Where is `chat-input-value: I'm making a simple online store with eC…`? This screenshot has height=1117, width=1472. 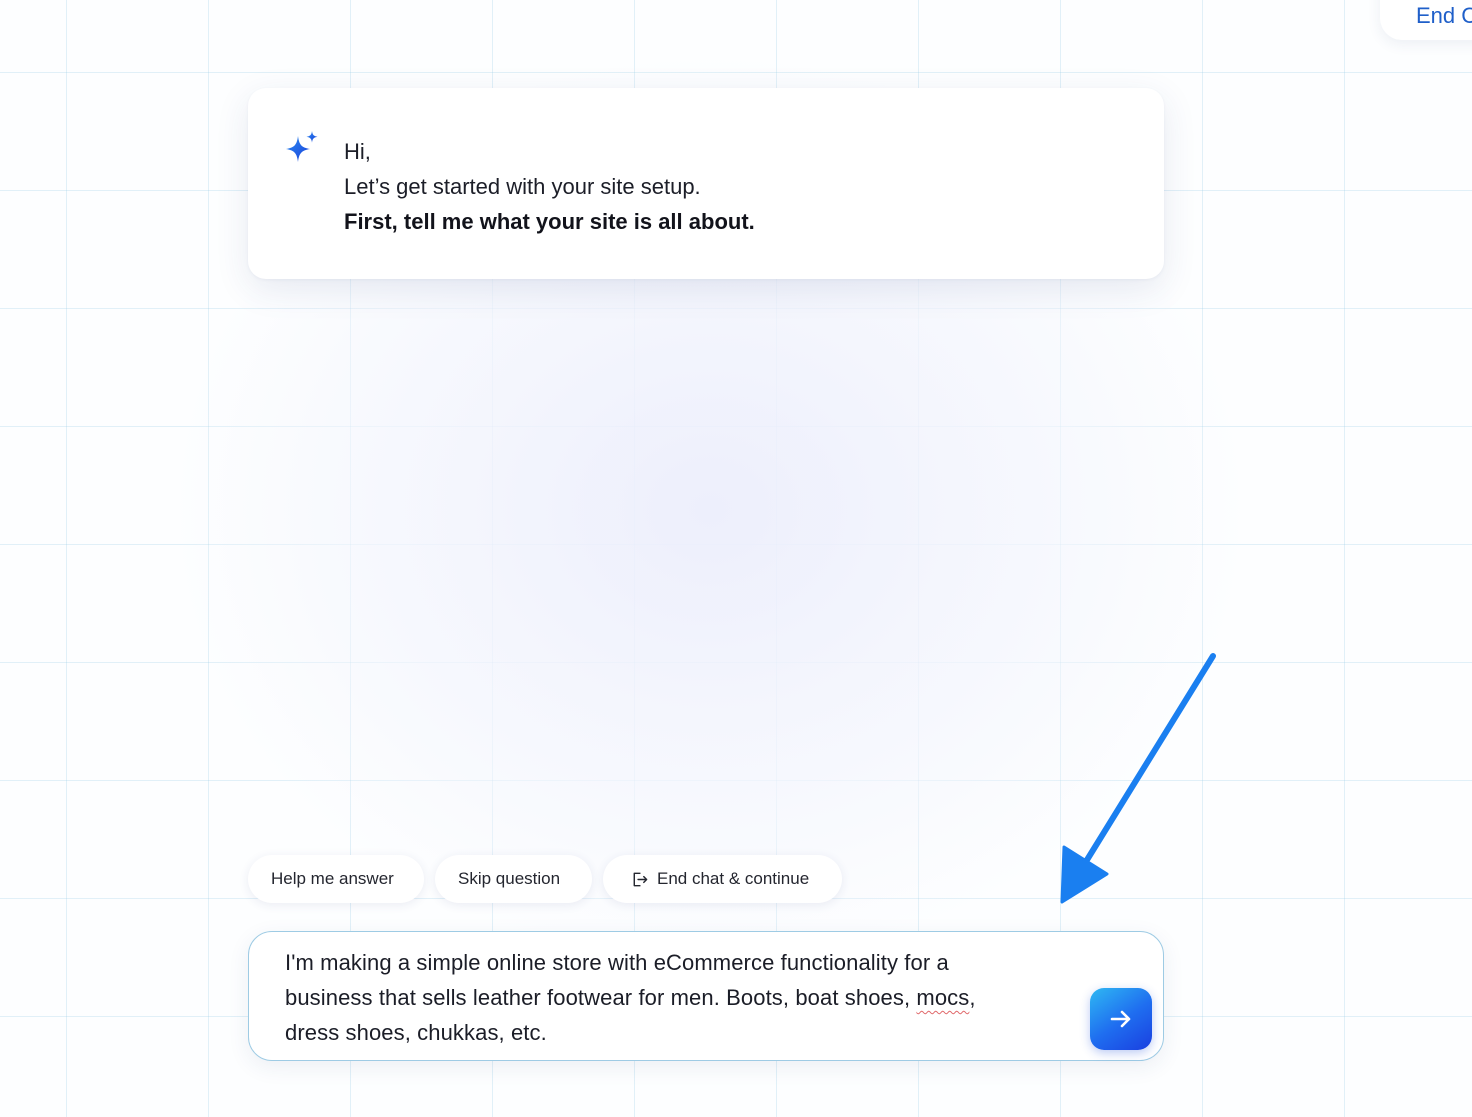
chat-input-value: I'm making a simple online store with eC… is located at coordinates (675, 997).